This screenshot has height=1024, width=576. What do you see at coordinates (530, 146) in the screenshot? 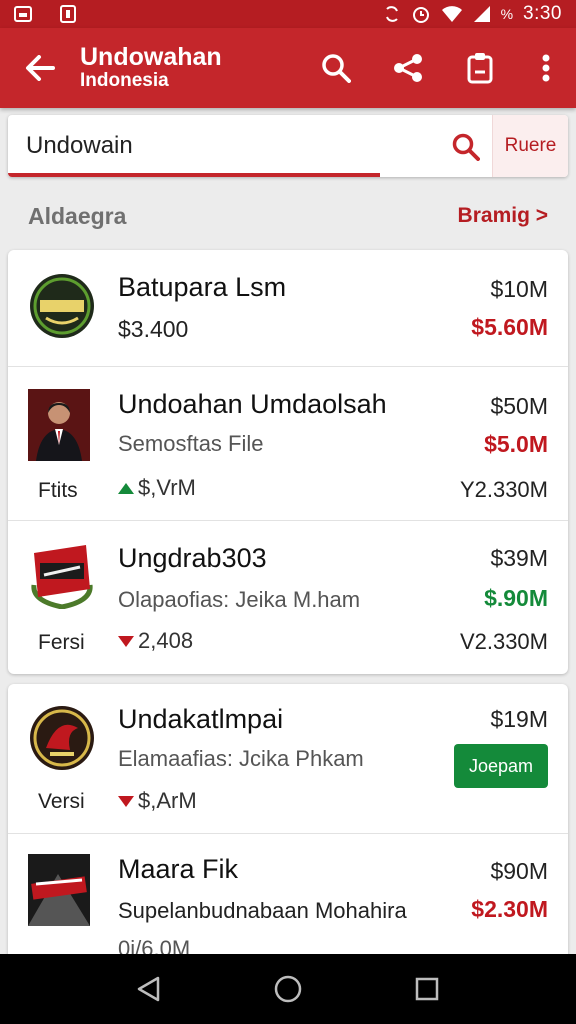
I see `search-action-button: Ruere` at bounding box center [530, 146].